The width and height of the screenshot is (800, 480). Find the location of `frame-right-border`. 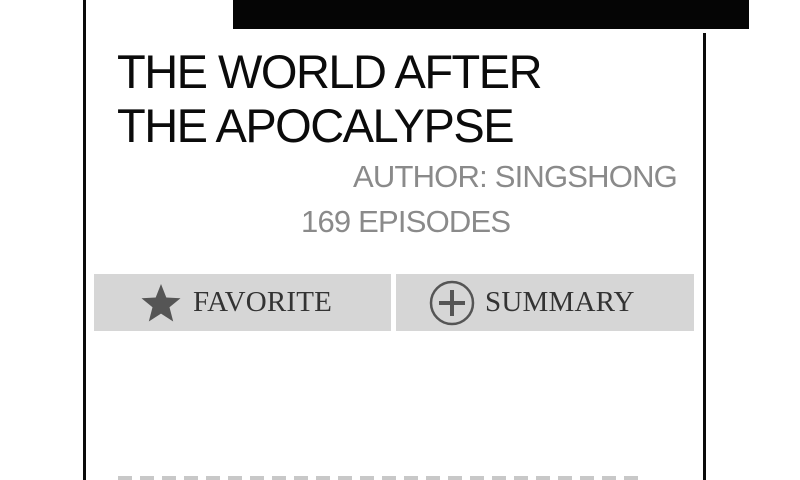

frame-right-border is located at coordinates (704, 256).